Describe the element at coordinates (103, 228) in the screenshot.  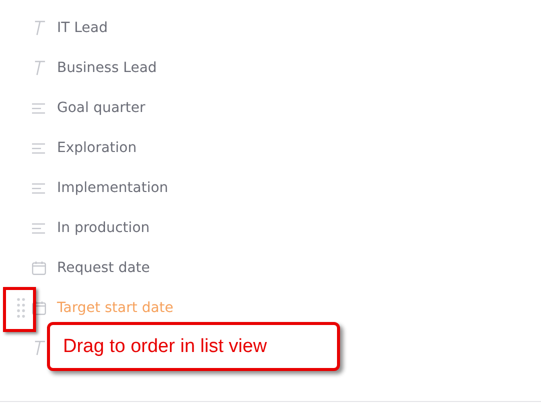
I see `field-name: In production` at that location.